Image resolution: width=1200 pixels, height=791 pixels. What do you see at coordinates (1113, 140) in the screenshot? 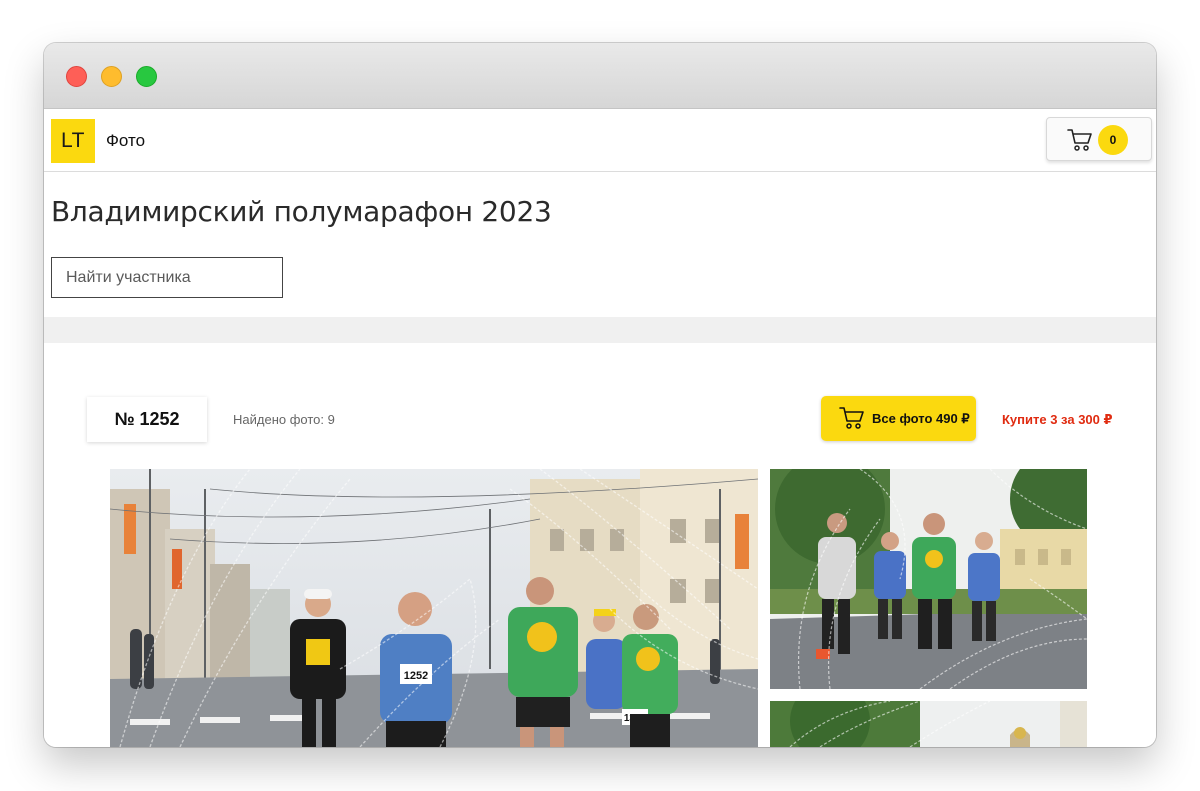
I see `cart-count-badge: 0` at bounding box center [1113, 140].